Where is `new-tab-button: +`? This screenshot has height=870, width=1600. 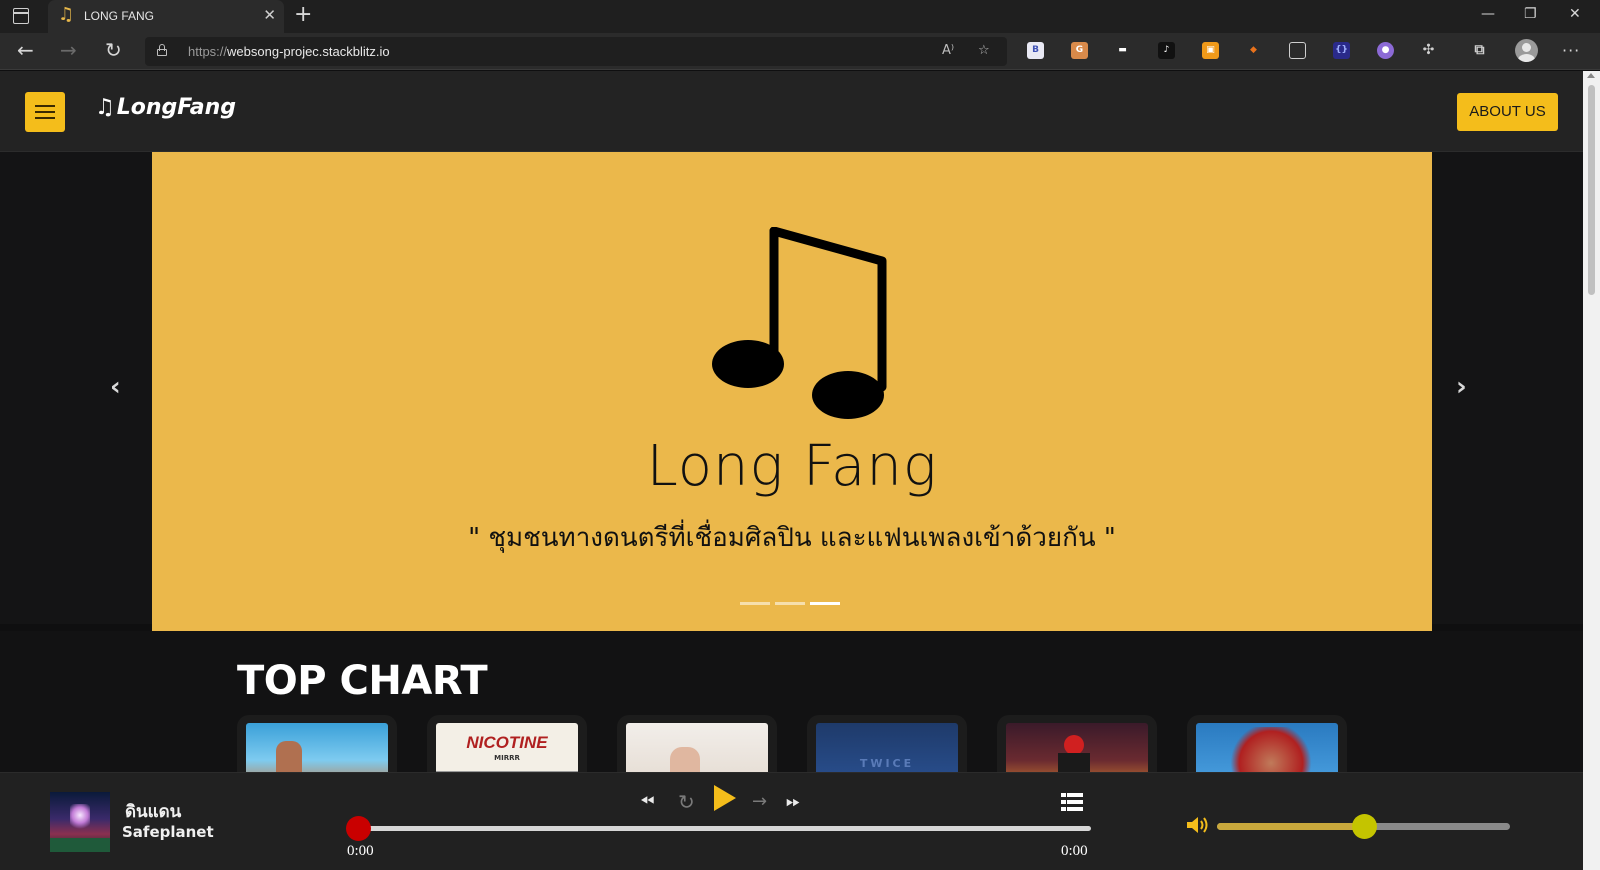 new-tab-button: + is located at coordinates (303, 15).